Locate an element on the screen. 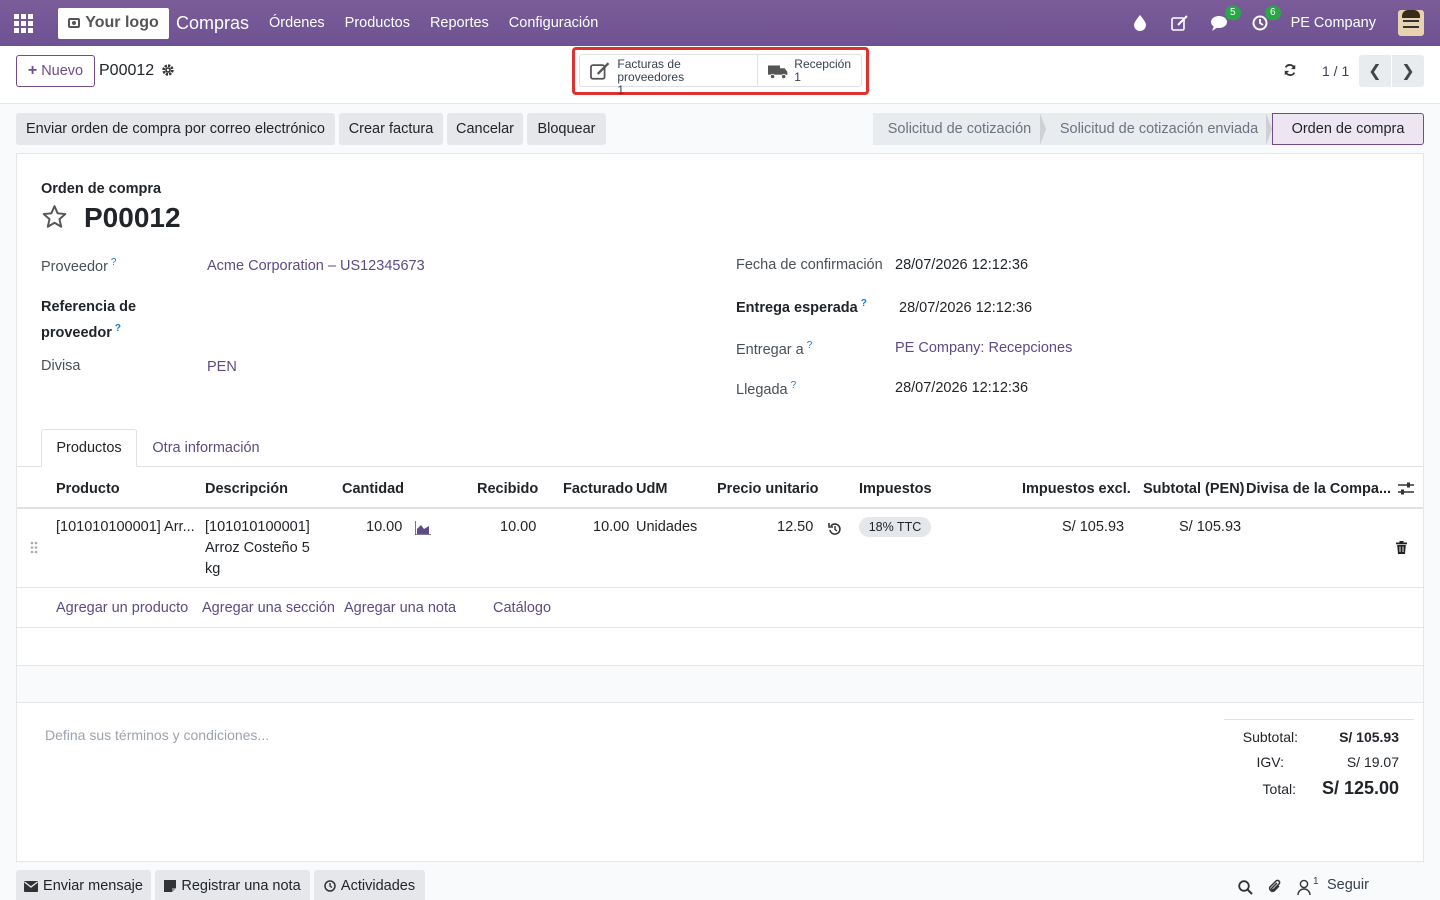  breadcrumb-record: P00012 is located at coordinates (127, 70).